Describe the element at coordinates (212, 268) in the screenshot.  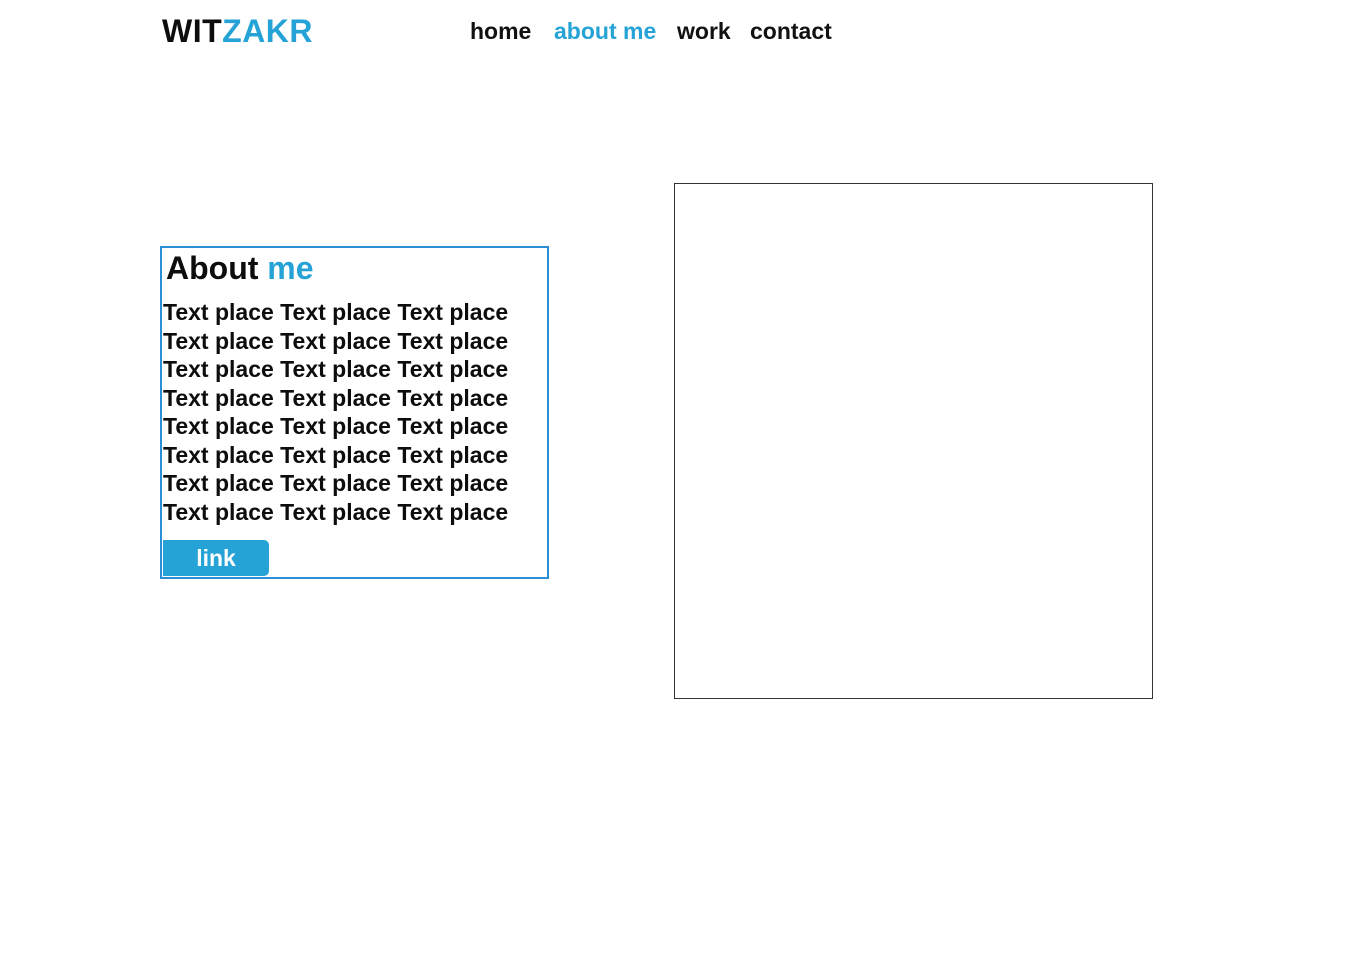
I see `about-title-primary: About` at that location.